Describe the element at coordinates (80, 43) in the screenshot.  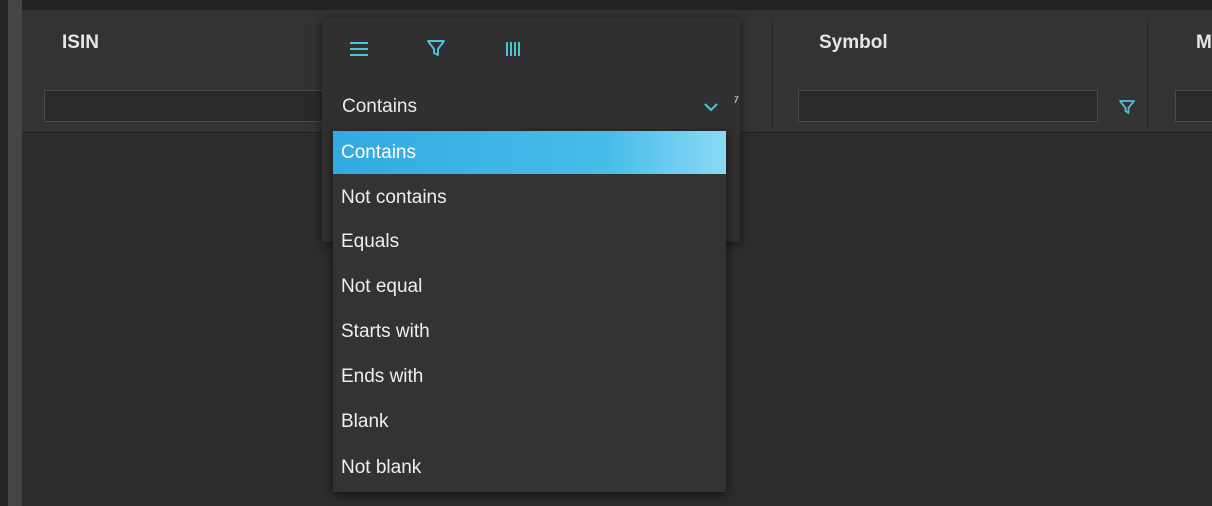
I see `column-title-isin: ISIN` at that location.